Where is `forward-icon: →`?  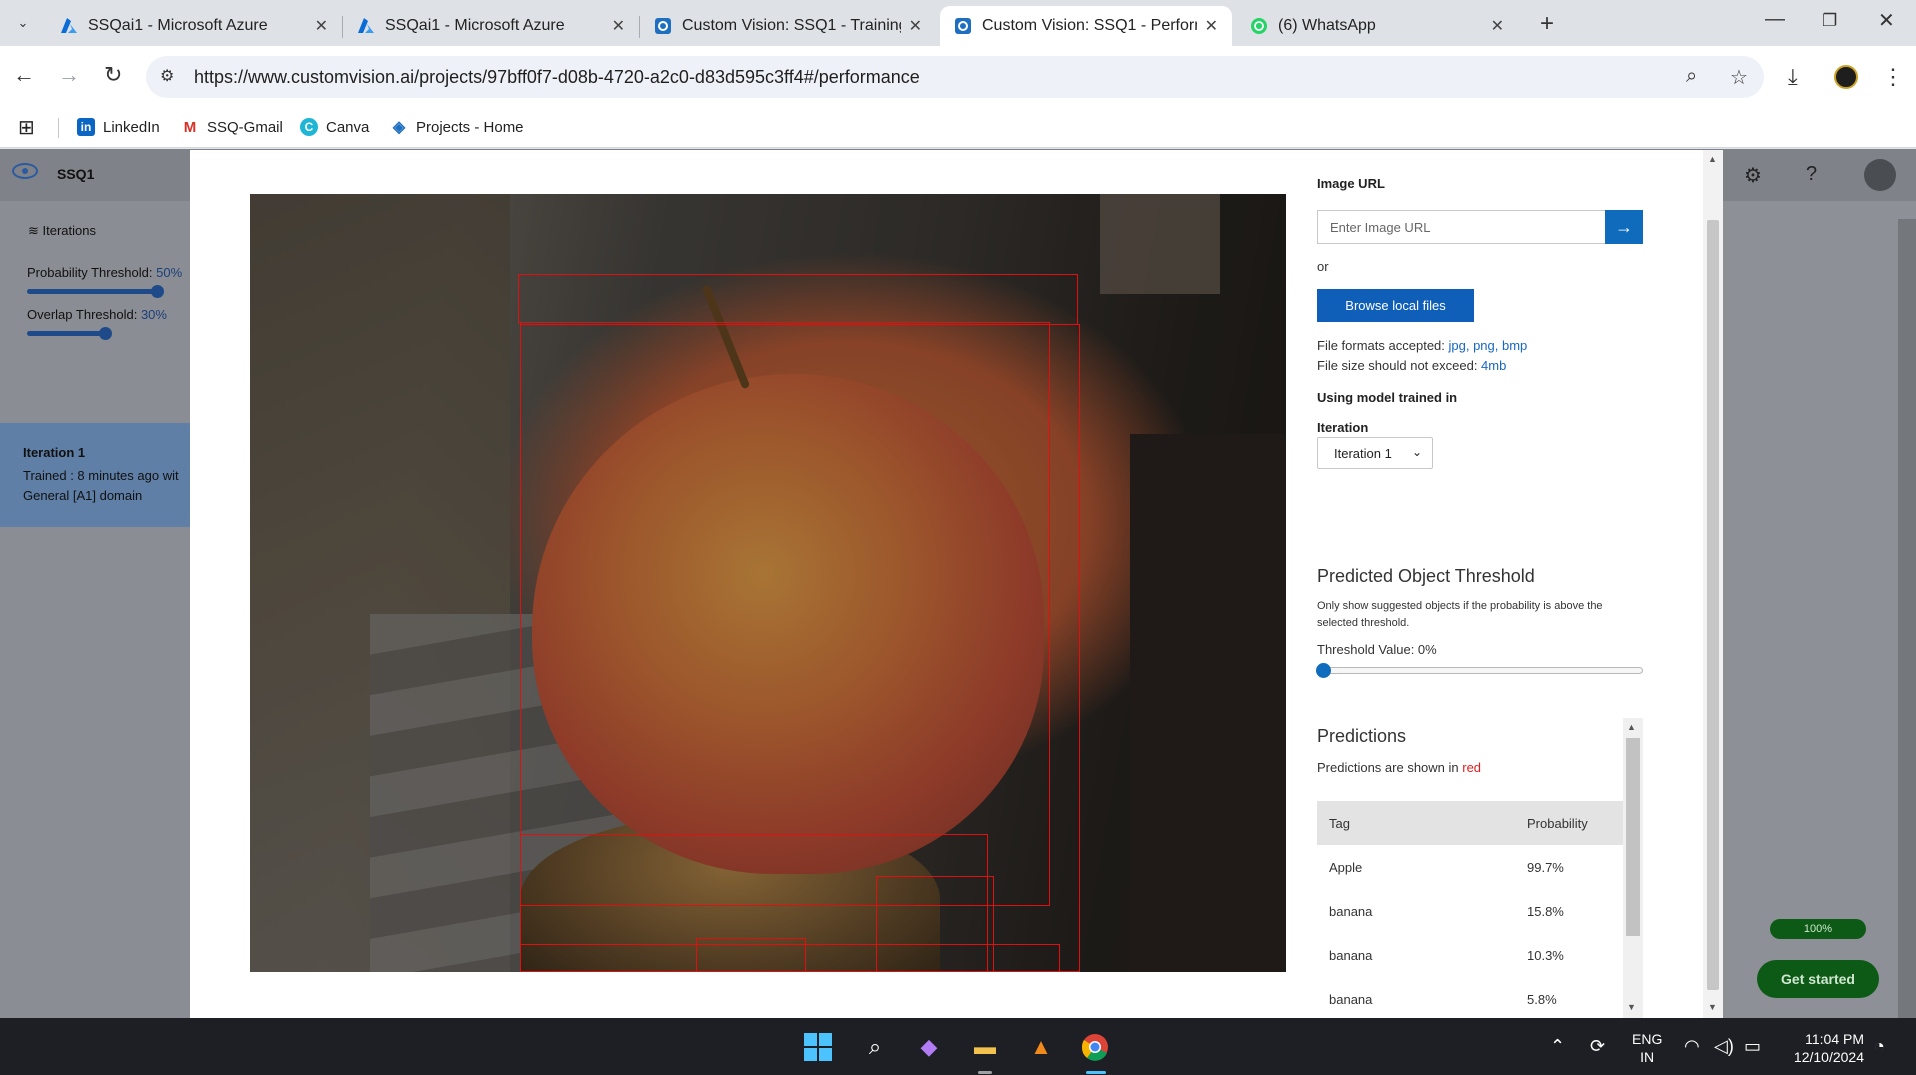
forward-icon: → is located at coordinates (69, 75).